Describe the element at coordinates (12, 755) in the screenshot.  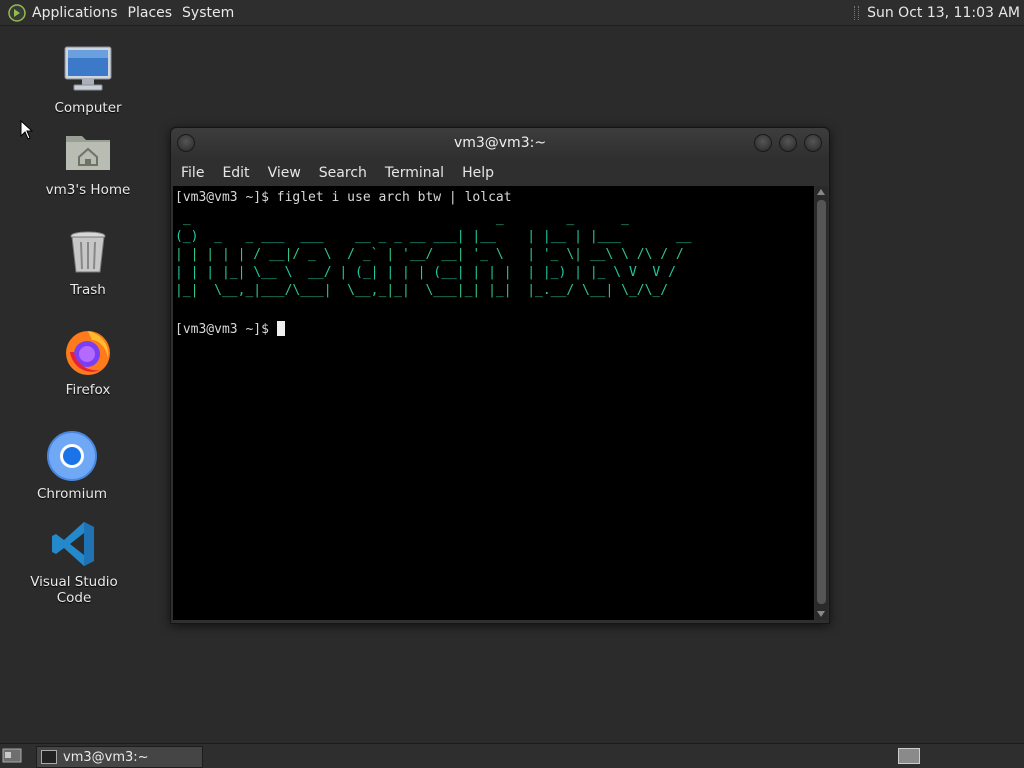
I see `show-desktop-icon` at that location.